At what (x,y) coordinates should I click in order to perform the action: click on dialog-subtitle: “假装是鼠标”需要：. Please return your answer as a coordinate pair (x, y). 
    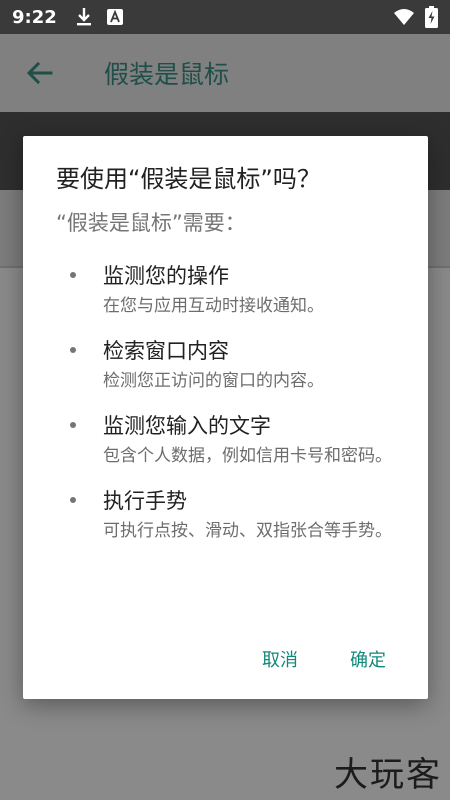
    Looking at the image, I should click on (151, 223).